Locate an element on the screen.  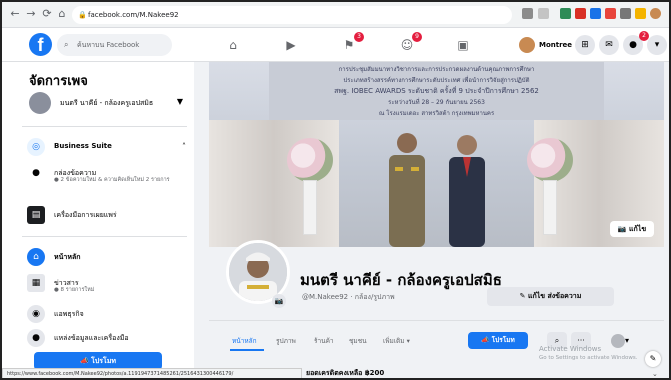
bookmark-star-icon is located at coordinates (543, 13).